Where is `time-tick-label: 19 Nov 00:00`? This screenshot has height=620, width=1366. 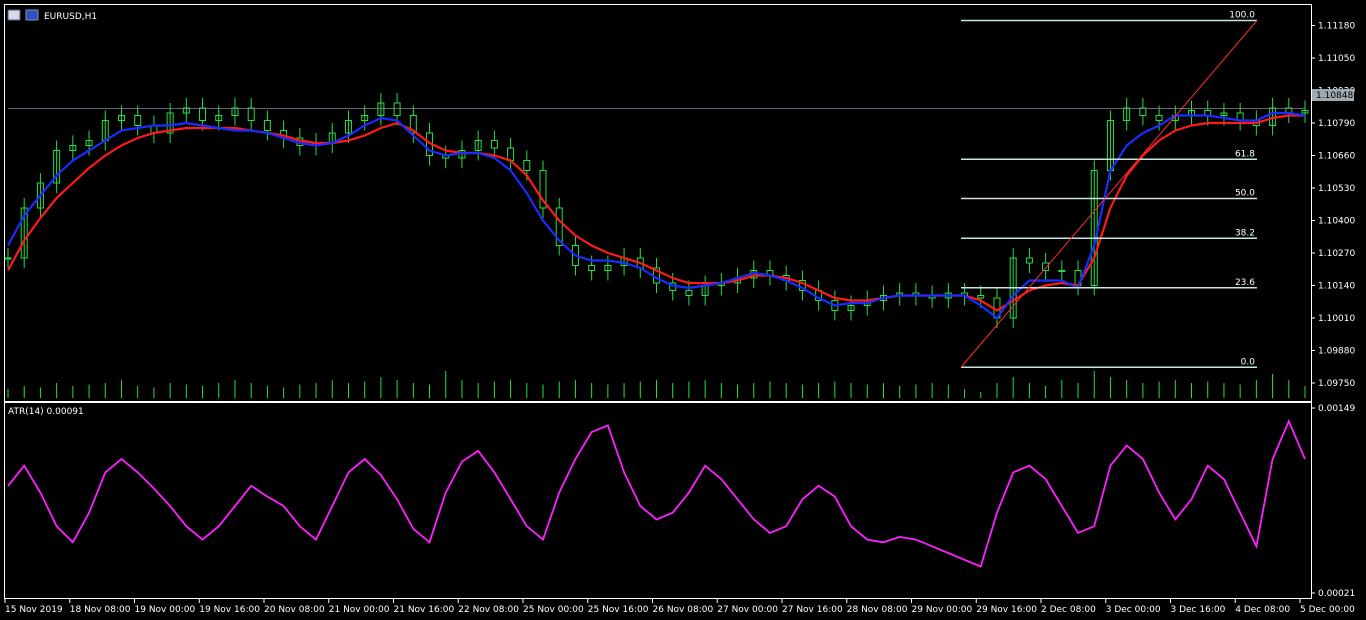
time-tick-label: 19 Nov 00:00 is located at coordinates (165, 610).